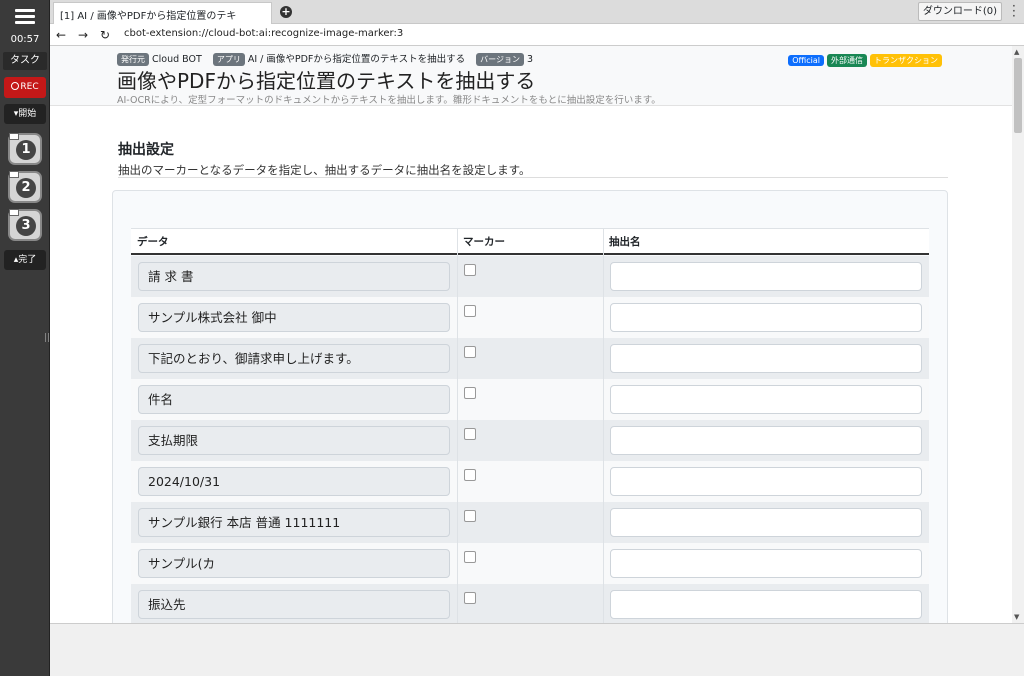 This screenshot has width=1024, height=676. Describe the element at coordinates (294, 563) in the screenshot. I see `data-cell: サンプル(カ` at that location.